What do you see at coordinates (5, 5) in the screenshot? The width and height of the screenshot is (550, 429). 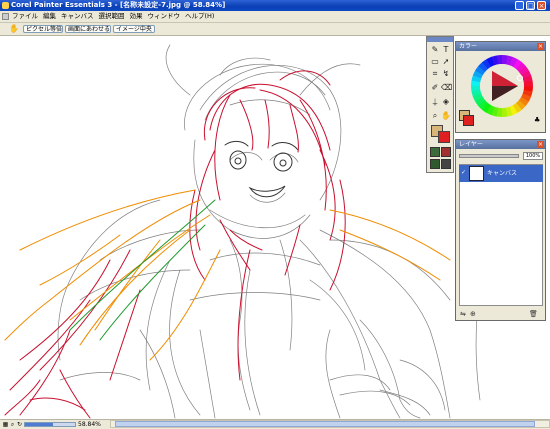 I see `app-icon` at bounding box center [5, 5].